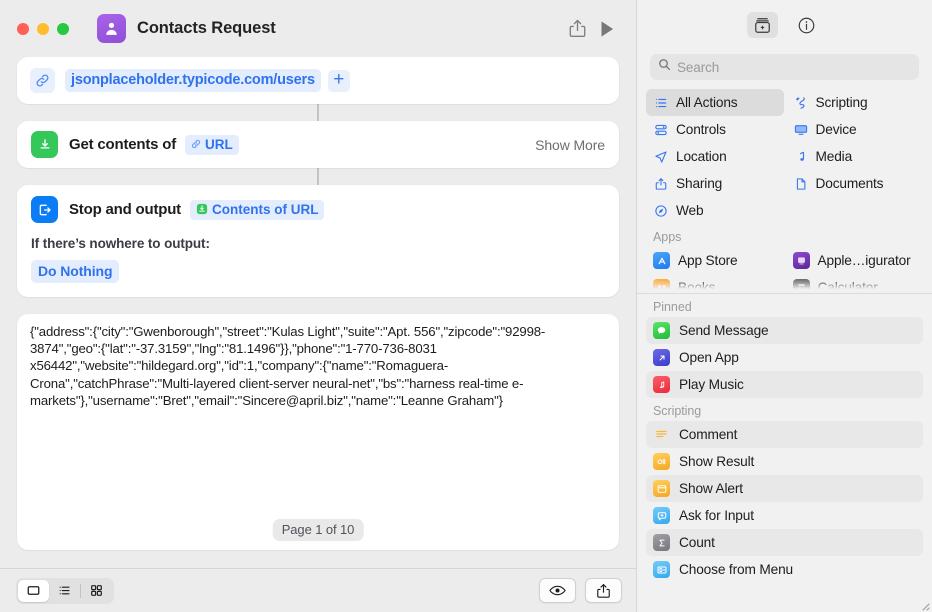  I want to click on category-documents: Documents, so click(855, 183).